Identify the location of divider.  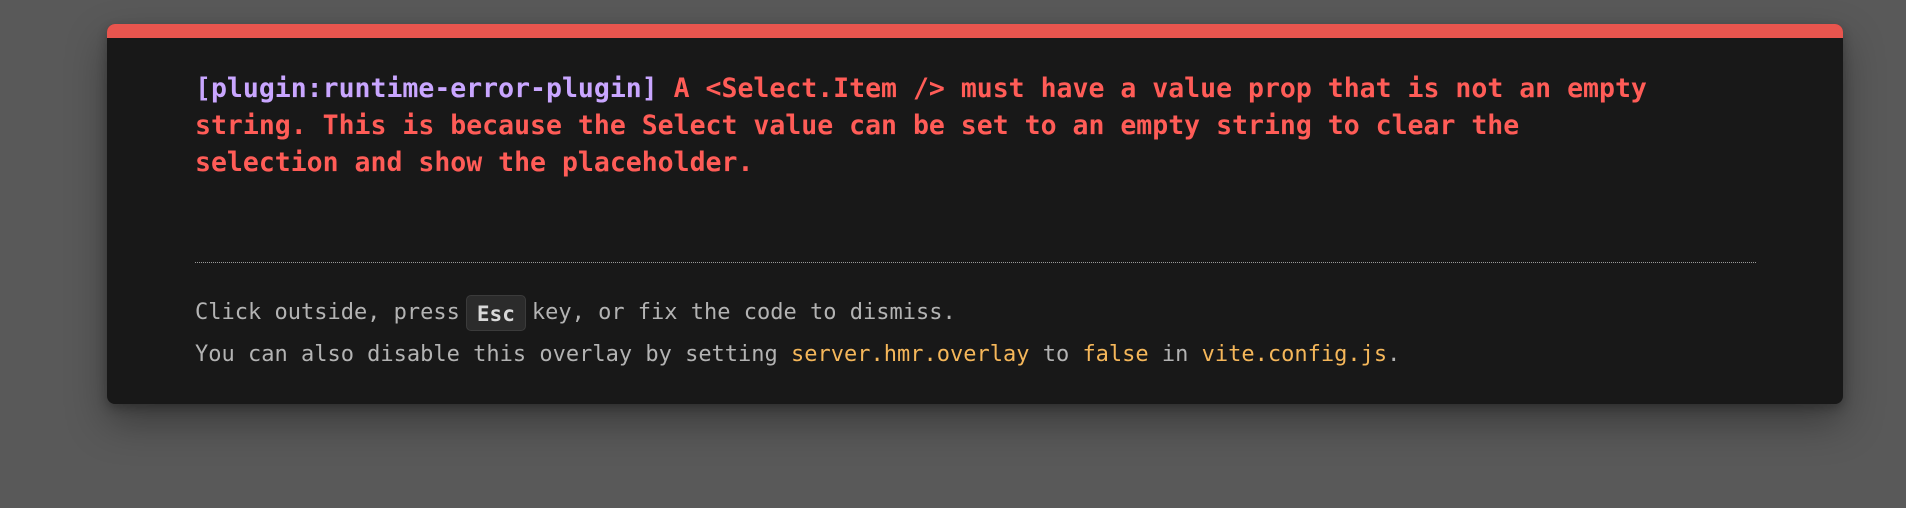
(975, 262).